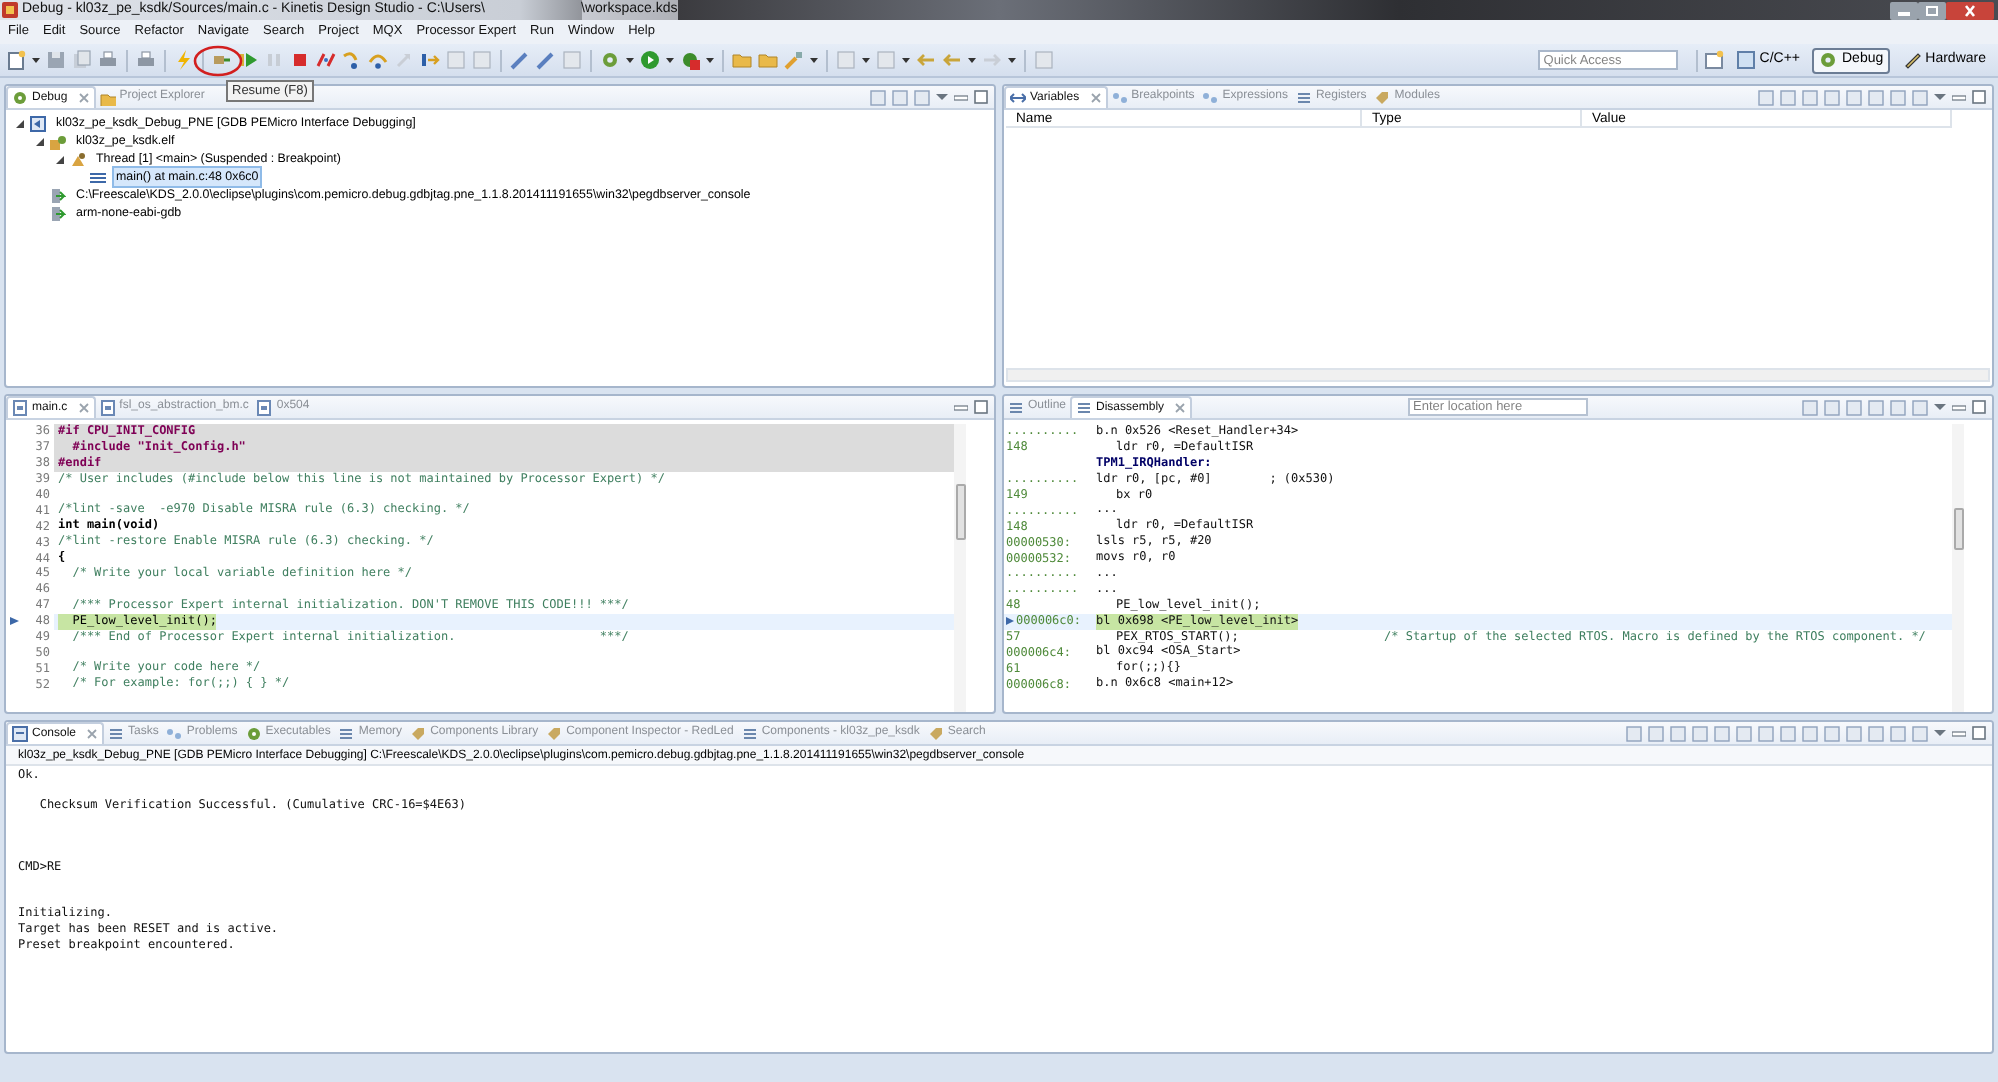  What do you see at coordinates (352, 60) in the screenshot?
I see `step-into-icon` at bounding box center [352, 60].